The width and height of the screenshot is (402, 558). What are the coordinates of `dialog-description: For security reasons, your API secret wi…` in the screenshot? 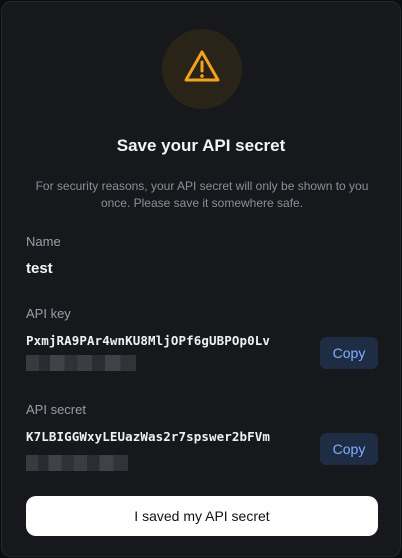 It's located at (202, 194).